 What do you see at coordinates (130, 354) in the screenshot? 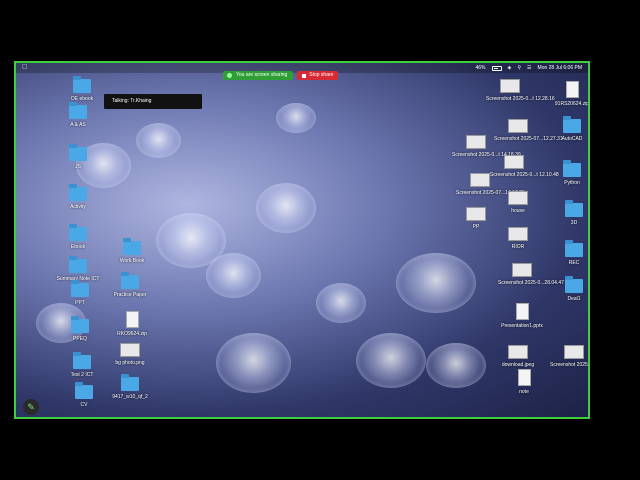
I see `desktop-icon-thumb: bg photo.png` at bounding box center [130, 354].